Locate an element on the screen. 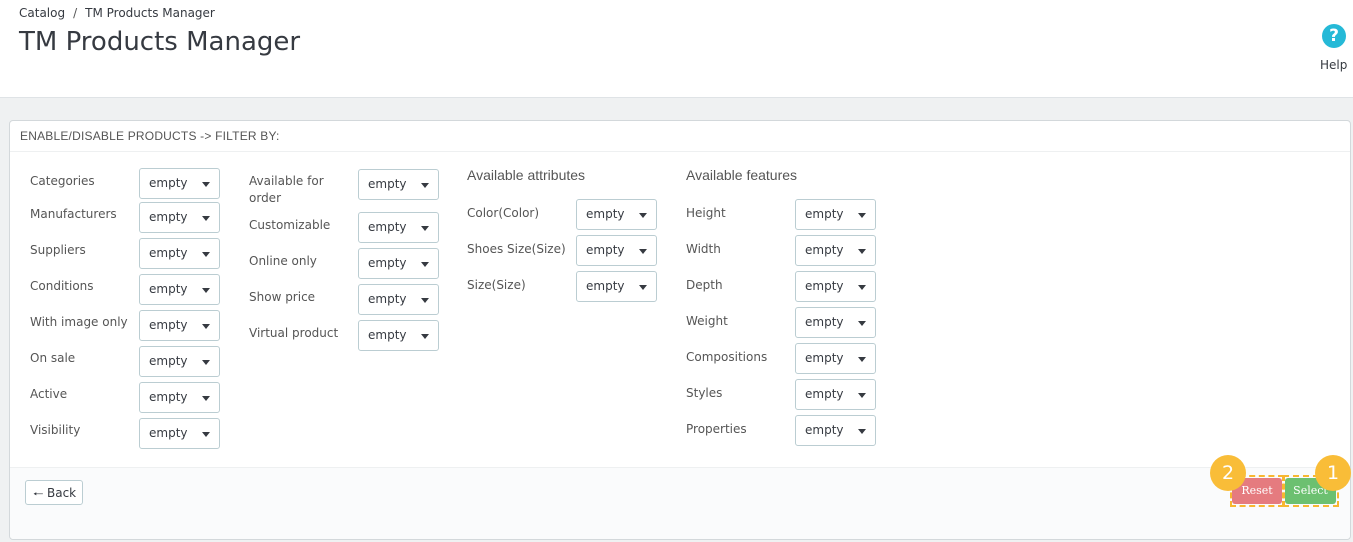 This screenshot has height=542, width=1353. filter-row-manufacturers: Manufacturers empty is located at coordinates (145, 219).